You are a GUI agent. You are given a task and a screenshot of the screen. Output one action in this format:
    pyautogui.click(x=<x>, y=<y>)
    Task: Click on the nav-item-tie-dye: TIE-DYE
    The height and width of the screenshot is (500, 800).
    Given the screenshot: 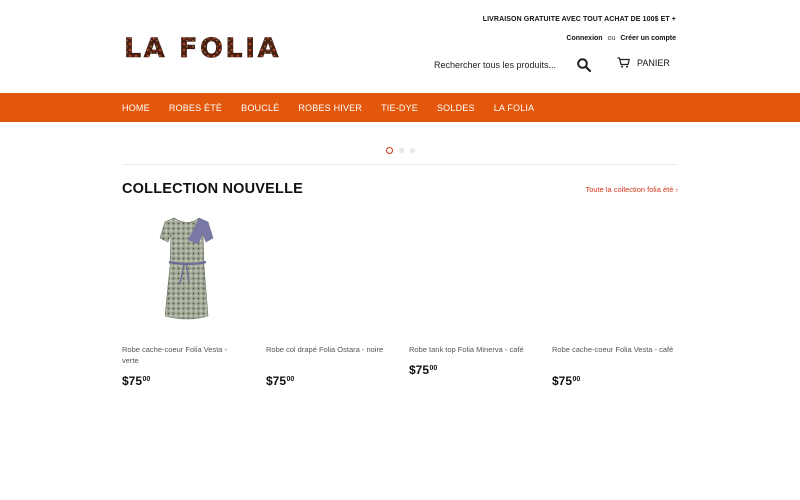 What is the action you would take?
    pyautogui.click(x=399, y=108)
    